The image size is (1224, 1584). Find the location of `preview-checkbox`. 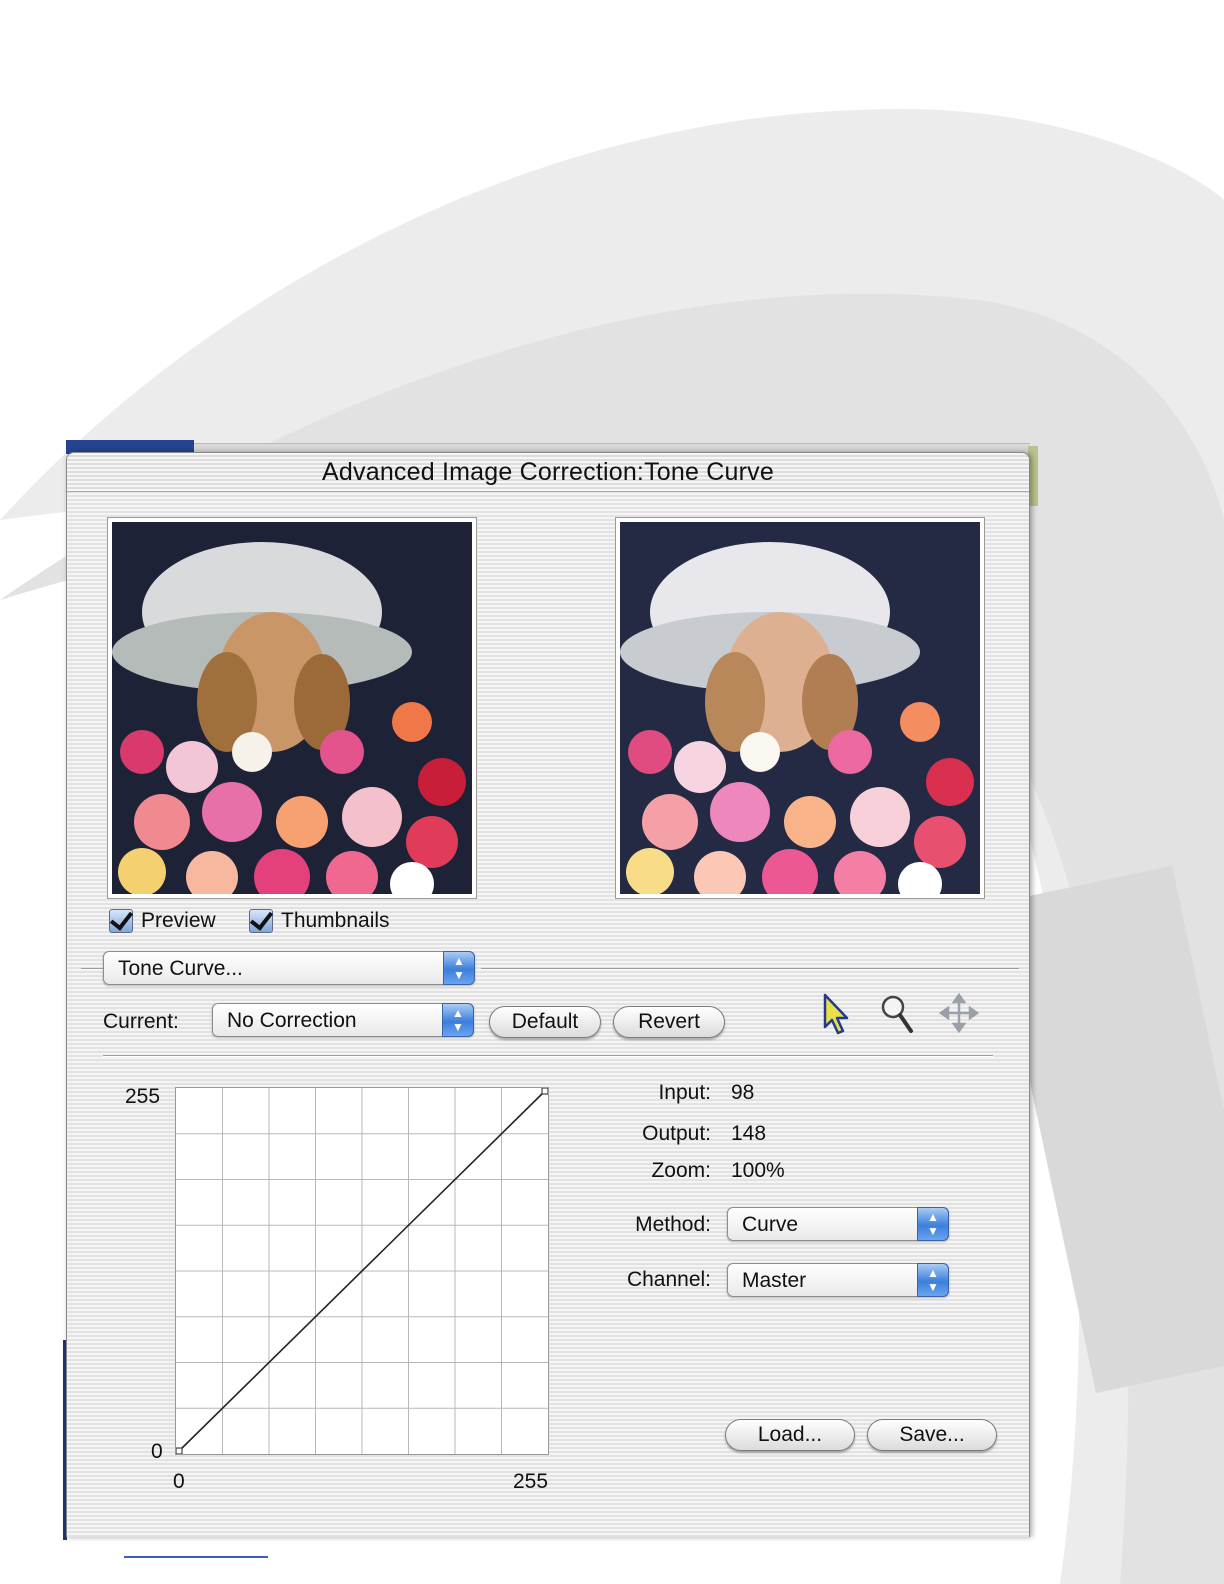

preview-checkbox is located at coordinates (121, 921).